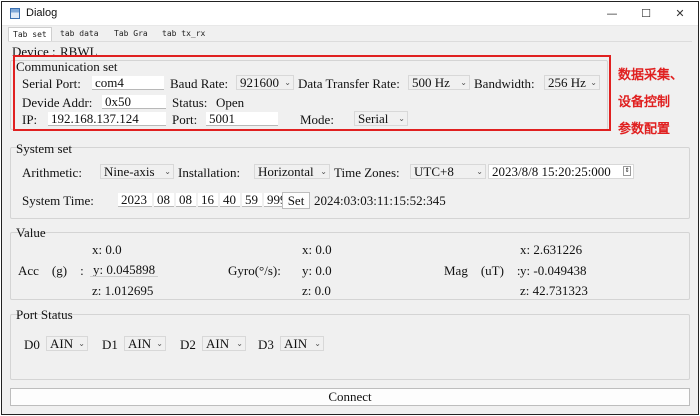 The height and width of the screenshot is (416, 700). Describe the element at coordinates (316, 290) in the screenshot. I see `gyro-z: z: 0.0` at that location.